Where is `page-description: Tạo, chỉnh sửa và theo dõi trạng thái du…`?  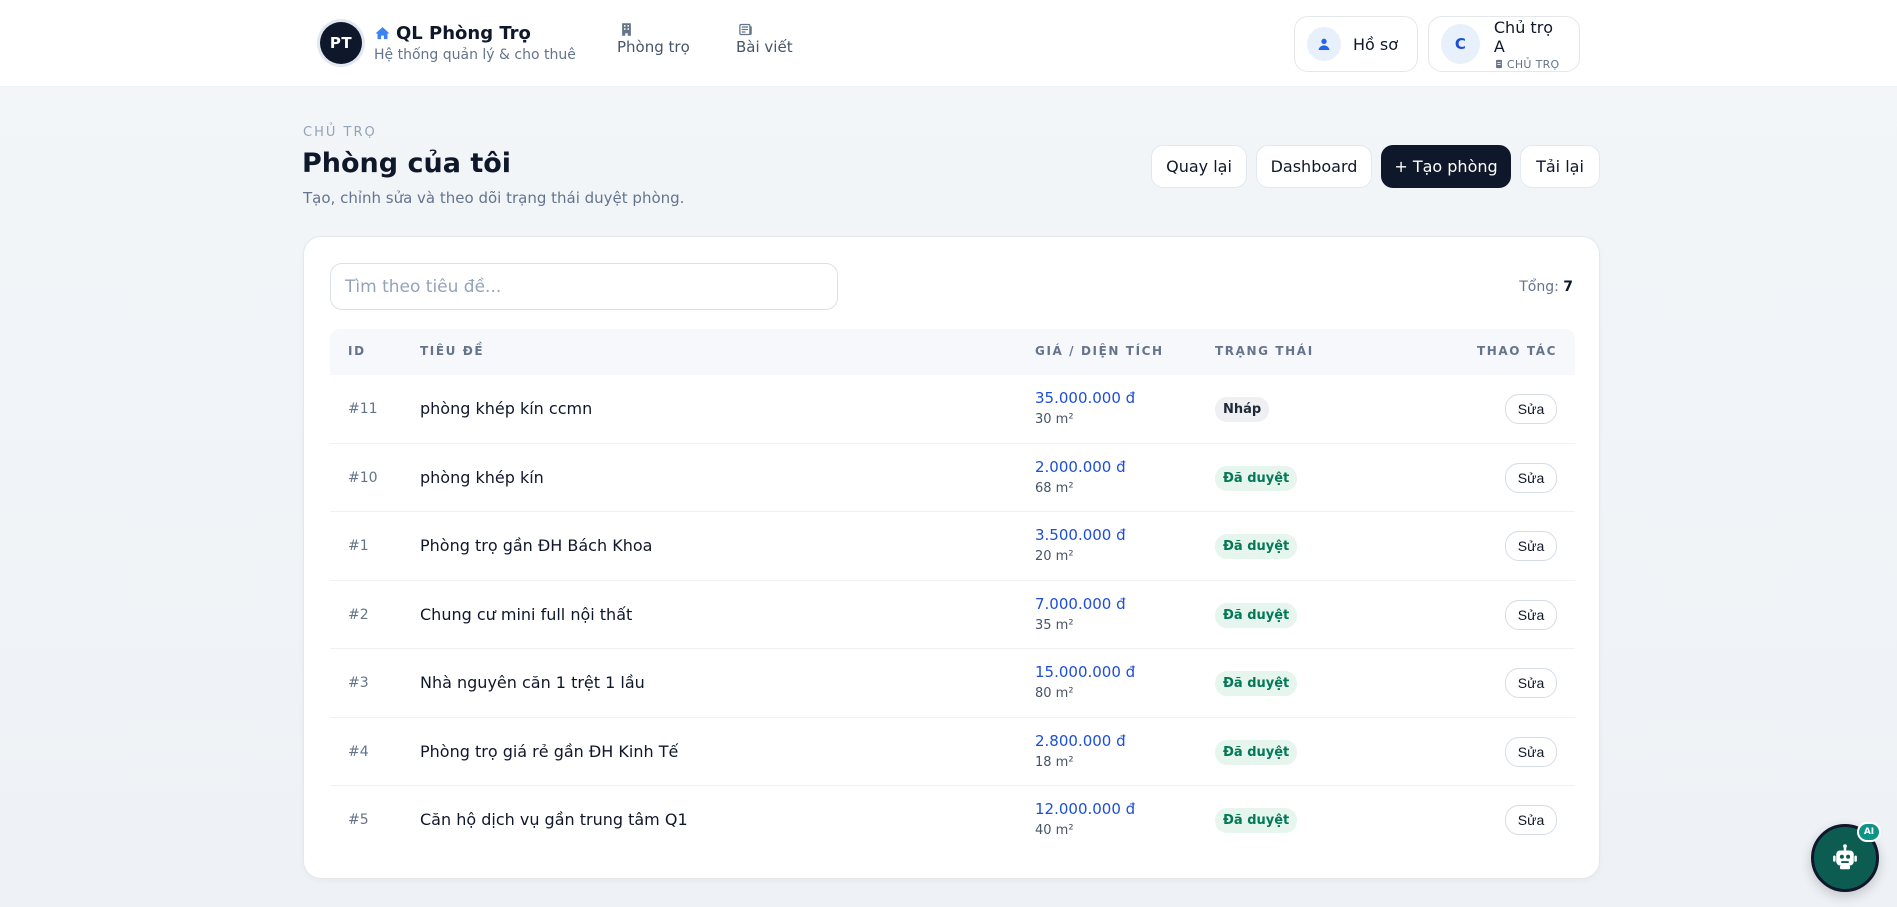
page-description: Tạo, chỉnh sửa và theo dõi trạng thái du… is located at coordinates (494, 198).